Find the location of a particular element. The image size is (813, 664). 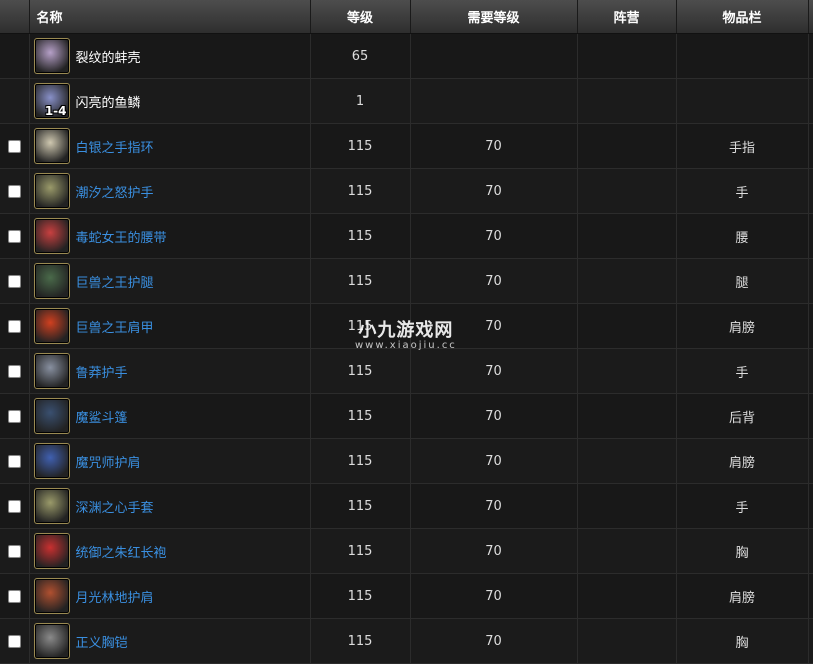

name-cell: 魔鲨斗篷 is located at coordinates (170, 416).